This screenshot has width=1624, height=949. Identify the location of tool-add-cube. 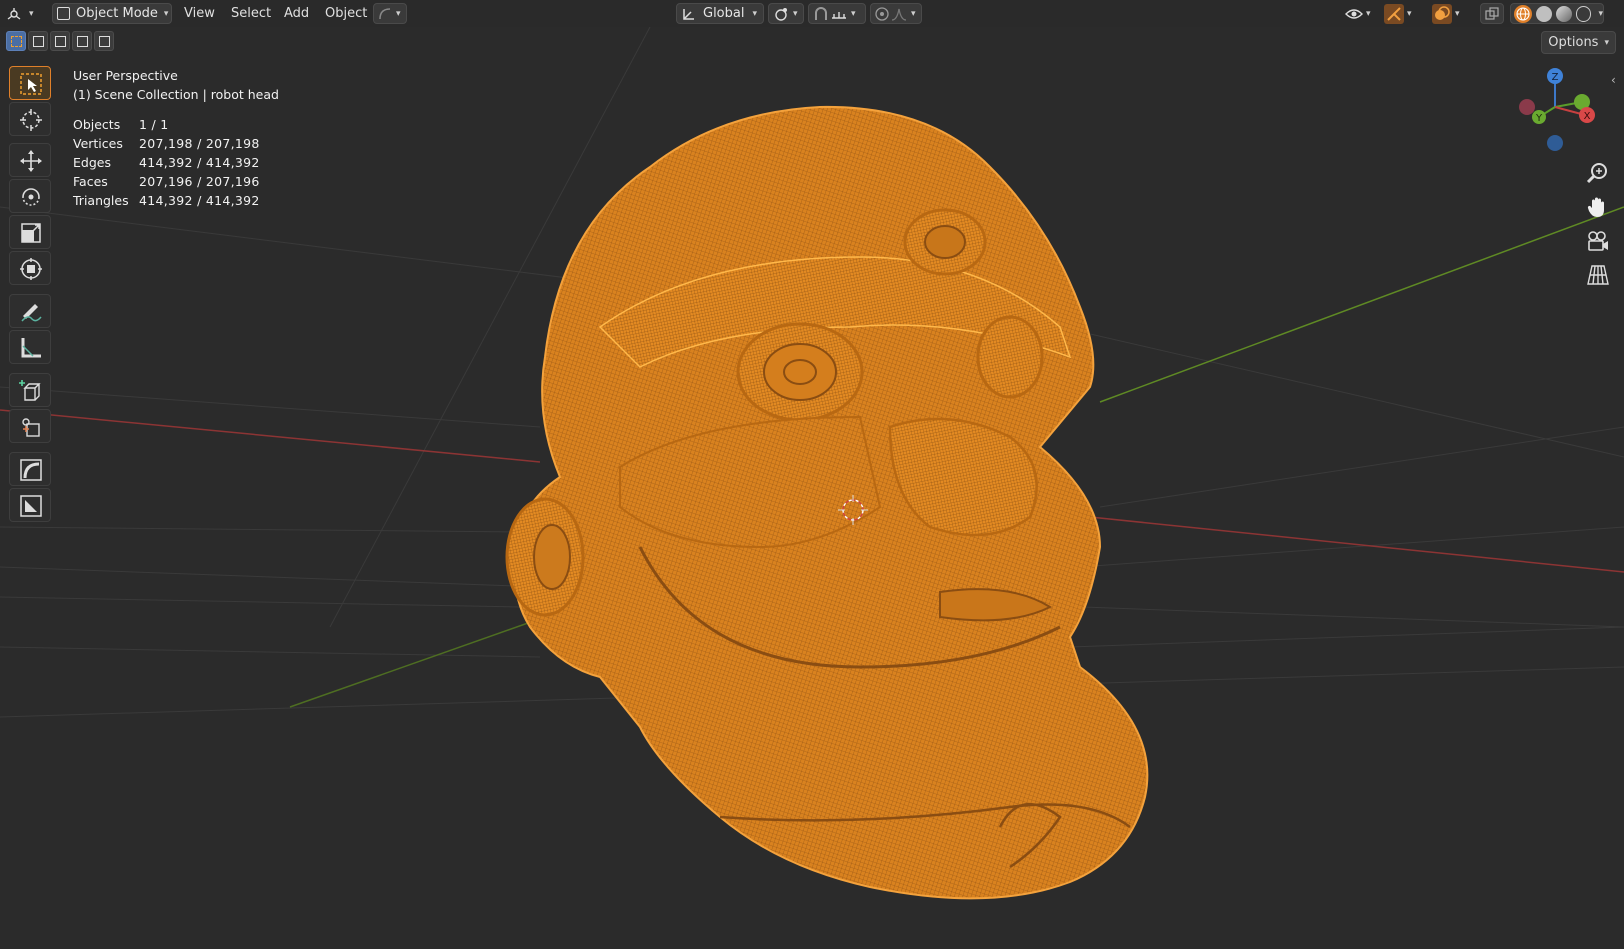
(30, 390).